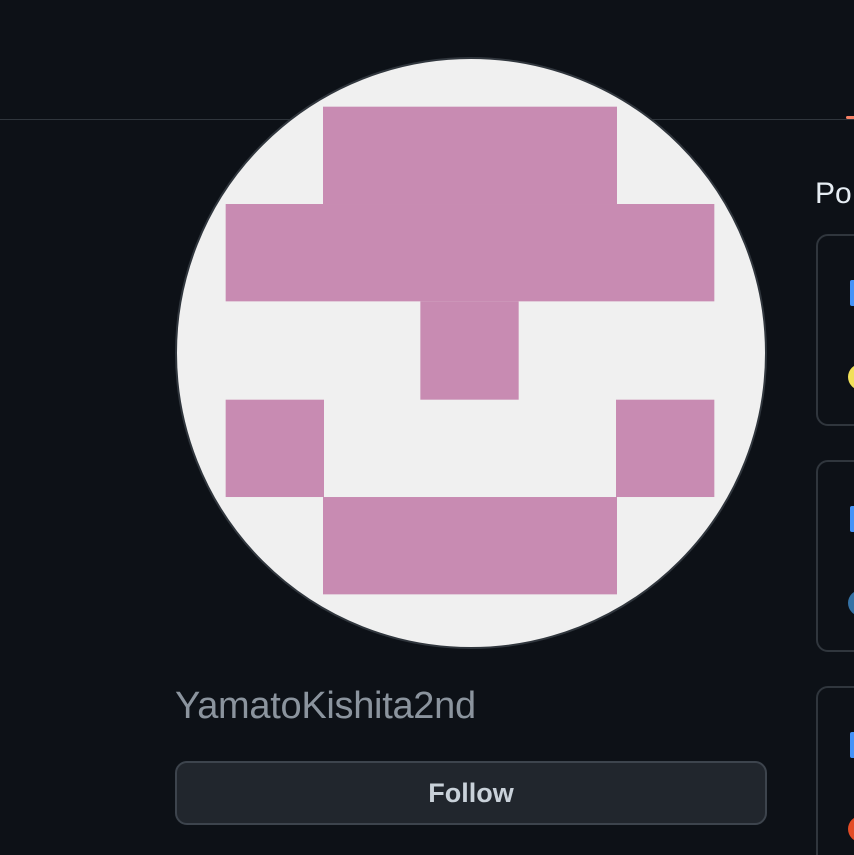 Image resolution: width=854 pixels, height=855 pixels. I want to click on pinned-section-heading: Po, so click(833, 193).